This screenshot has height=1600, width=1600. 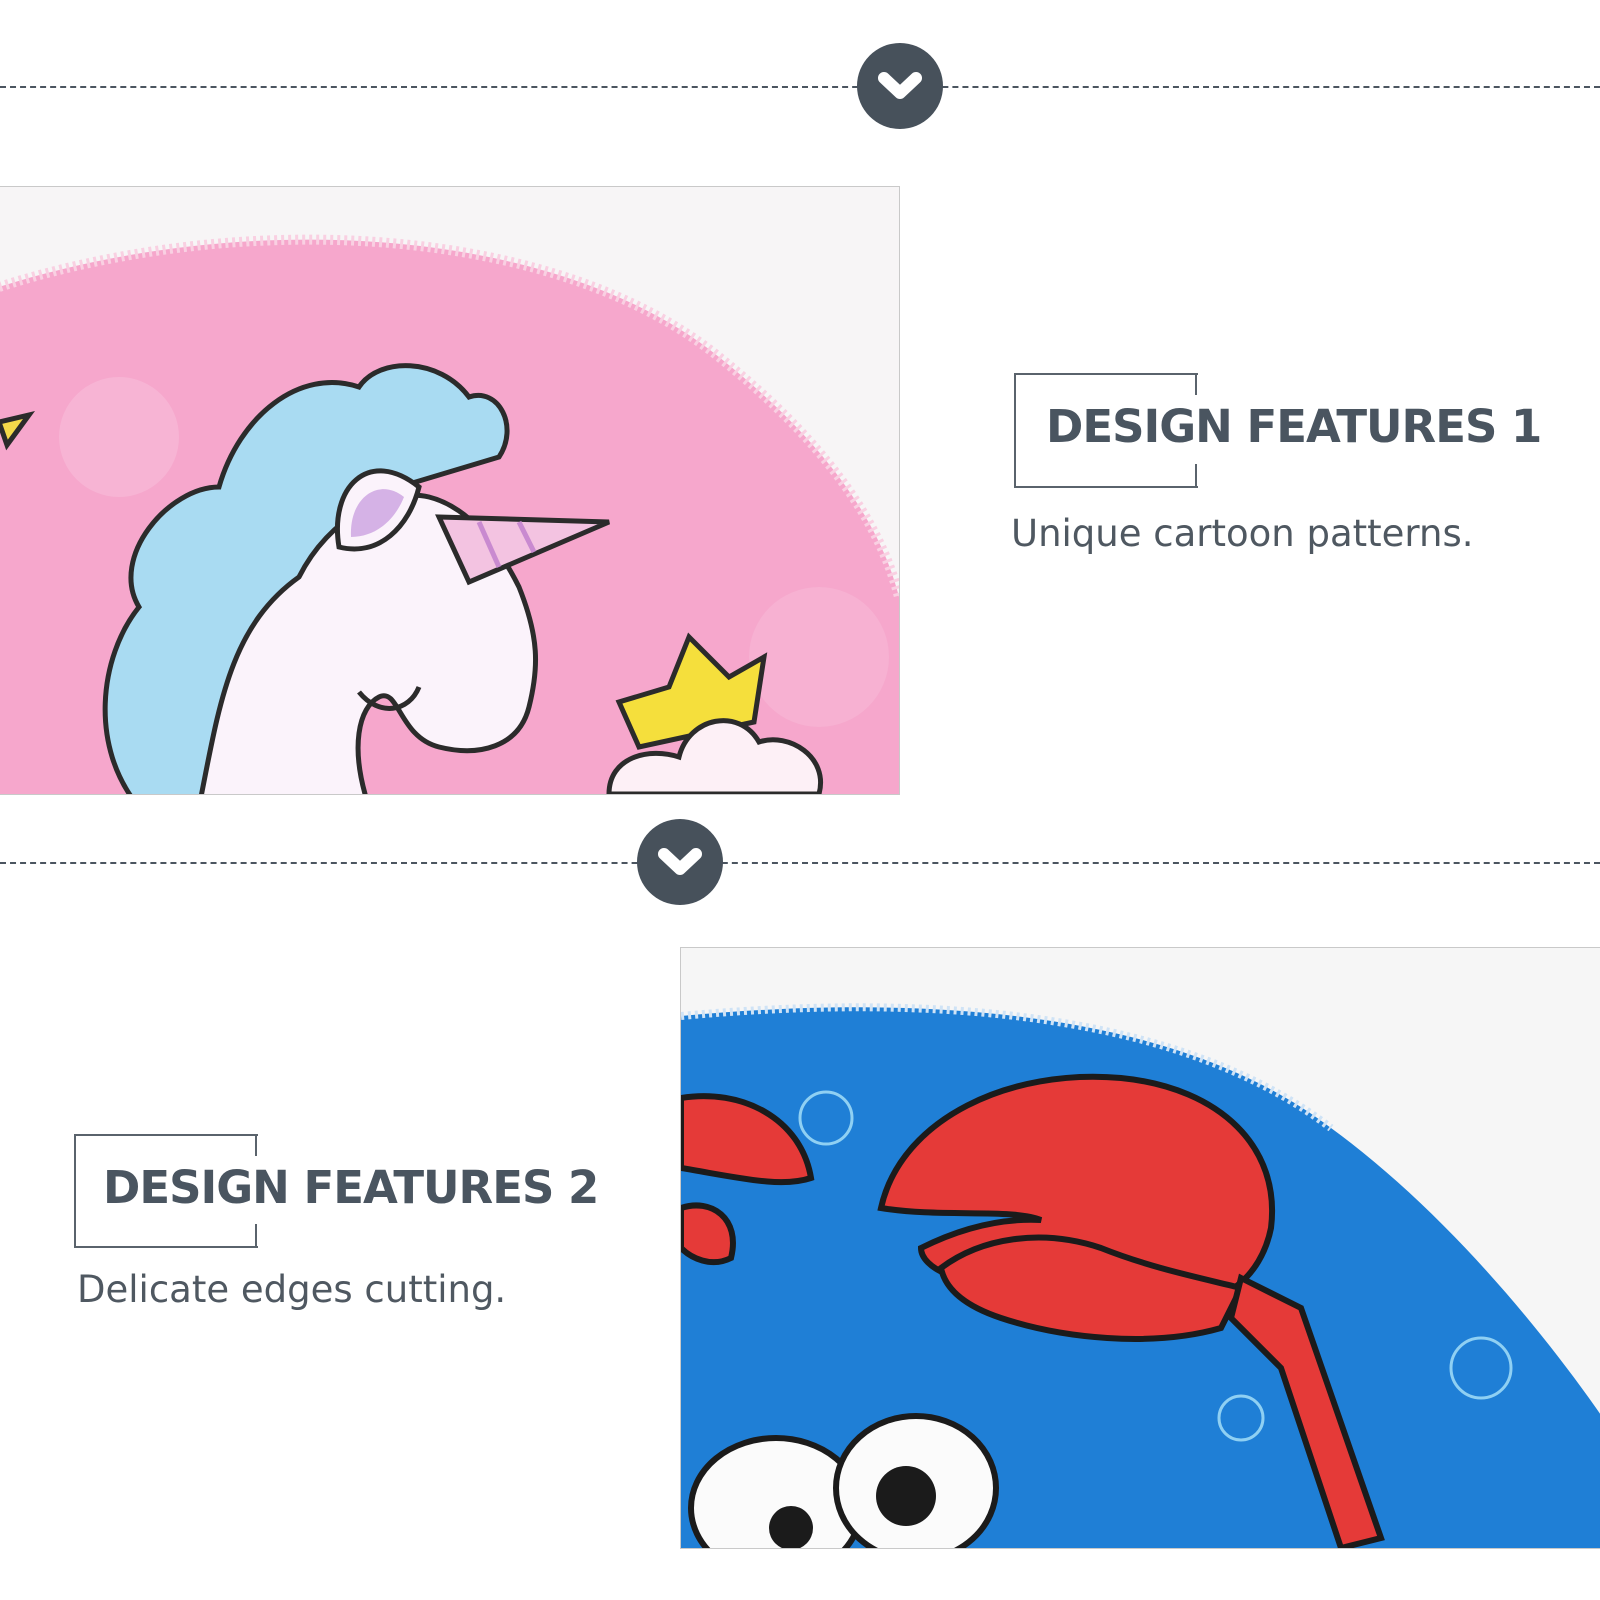 What do you see at coordinates (800, 87) in the screenshot?
I see `top-dashed-divider` at bounding box center [800, 87].